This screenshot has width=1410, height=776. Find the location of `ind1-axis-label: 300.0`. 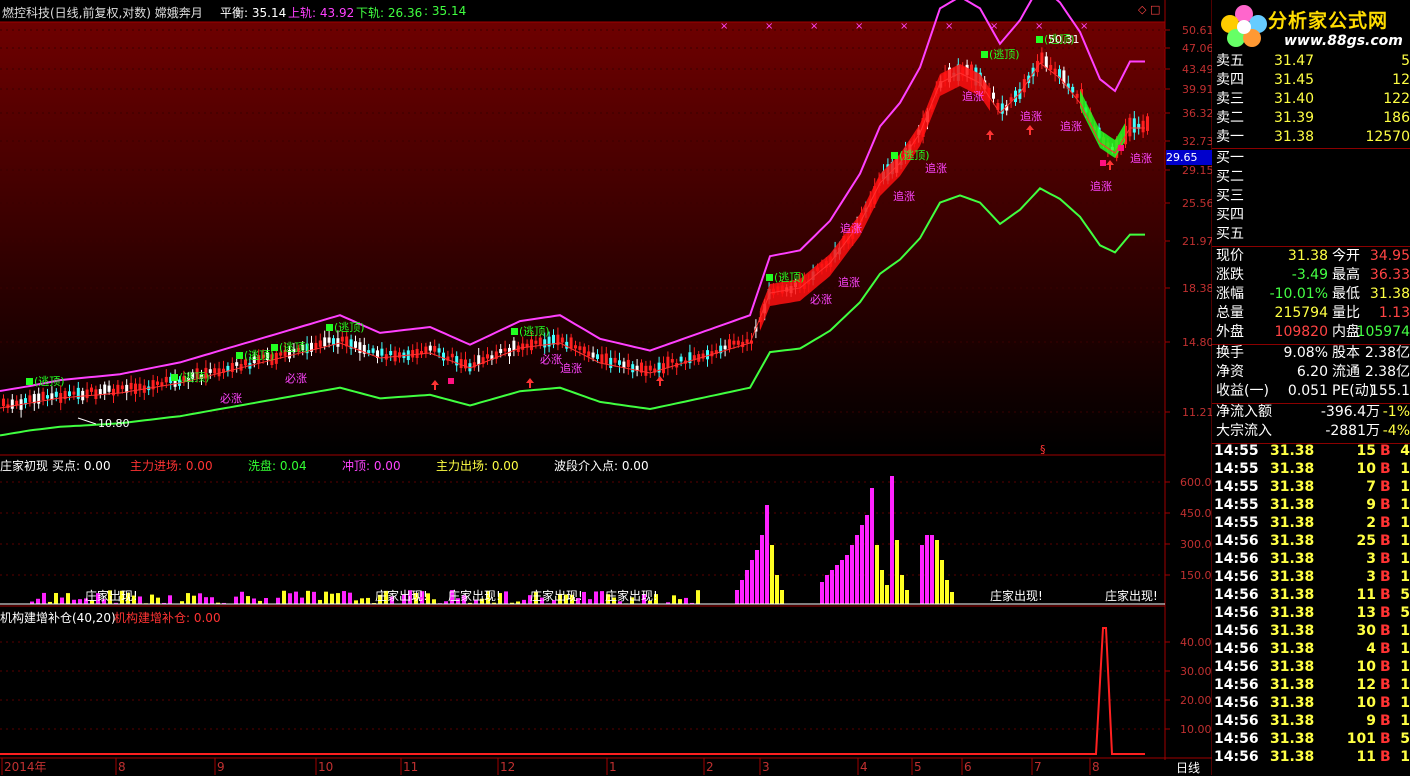

ind1-axis-label: 300.0 is located at coordinates (1196, 544).